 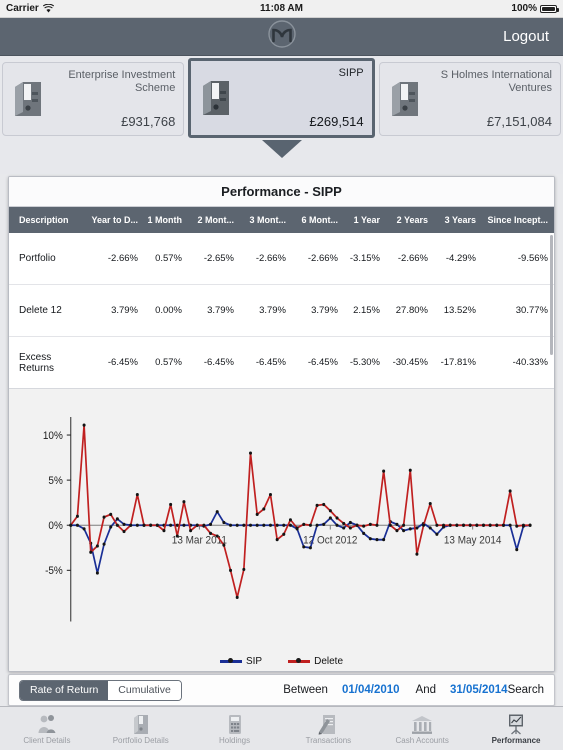 What do you see at coordinates (40, 310) in the screenshot?
I see `row-description: Delete 12` at bounding box center [40, 310].